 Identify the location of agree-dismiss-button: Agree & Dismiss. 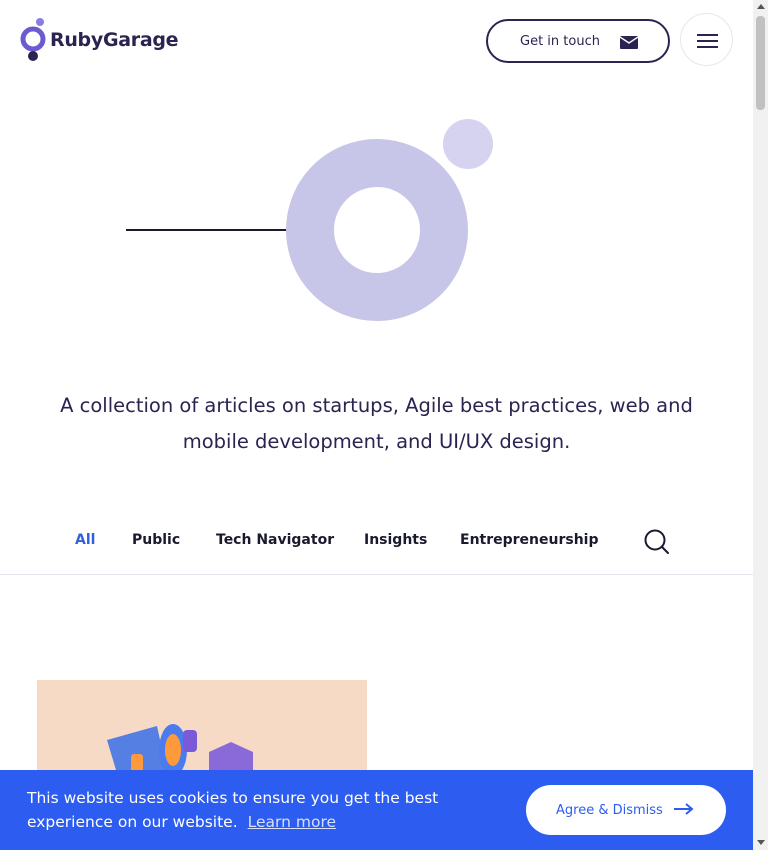
(626, 810).